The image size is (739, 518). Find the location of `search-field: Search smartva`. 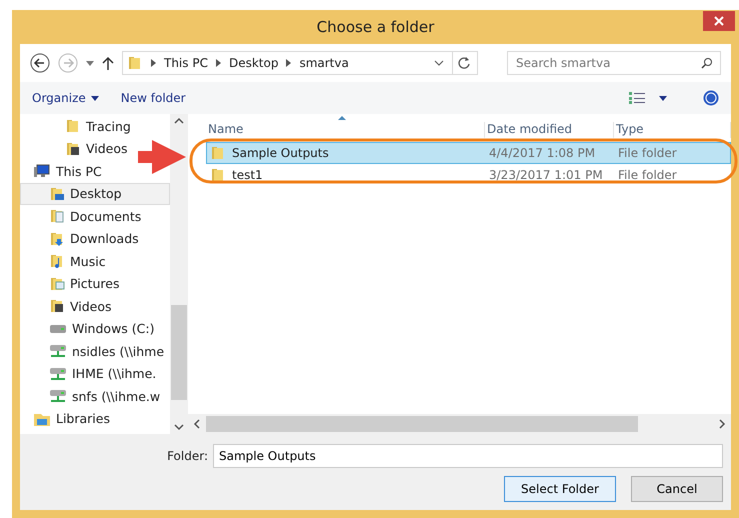

search-field: Search smartva is located at coordinates (614, 63).